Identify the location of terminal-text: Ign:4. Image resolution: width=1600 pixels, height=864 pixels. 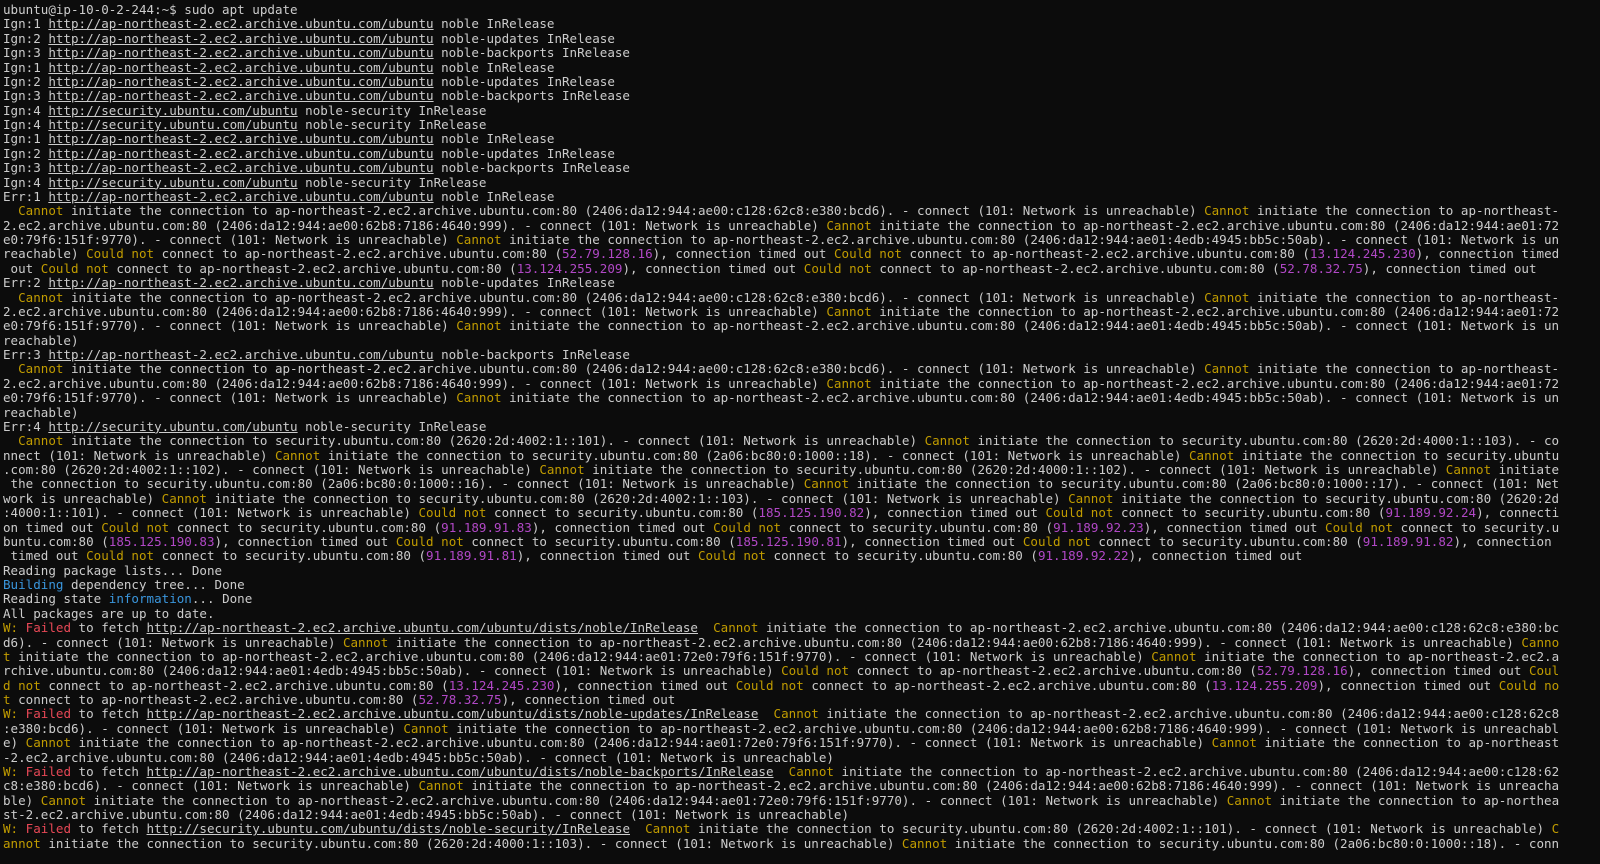
(26, 125).